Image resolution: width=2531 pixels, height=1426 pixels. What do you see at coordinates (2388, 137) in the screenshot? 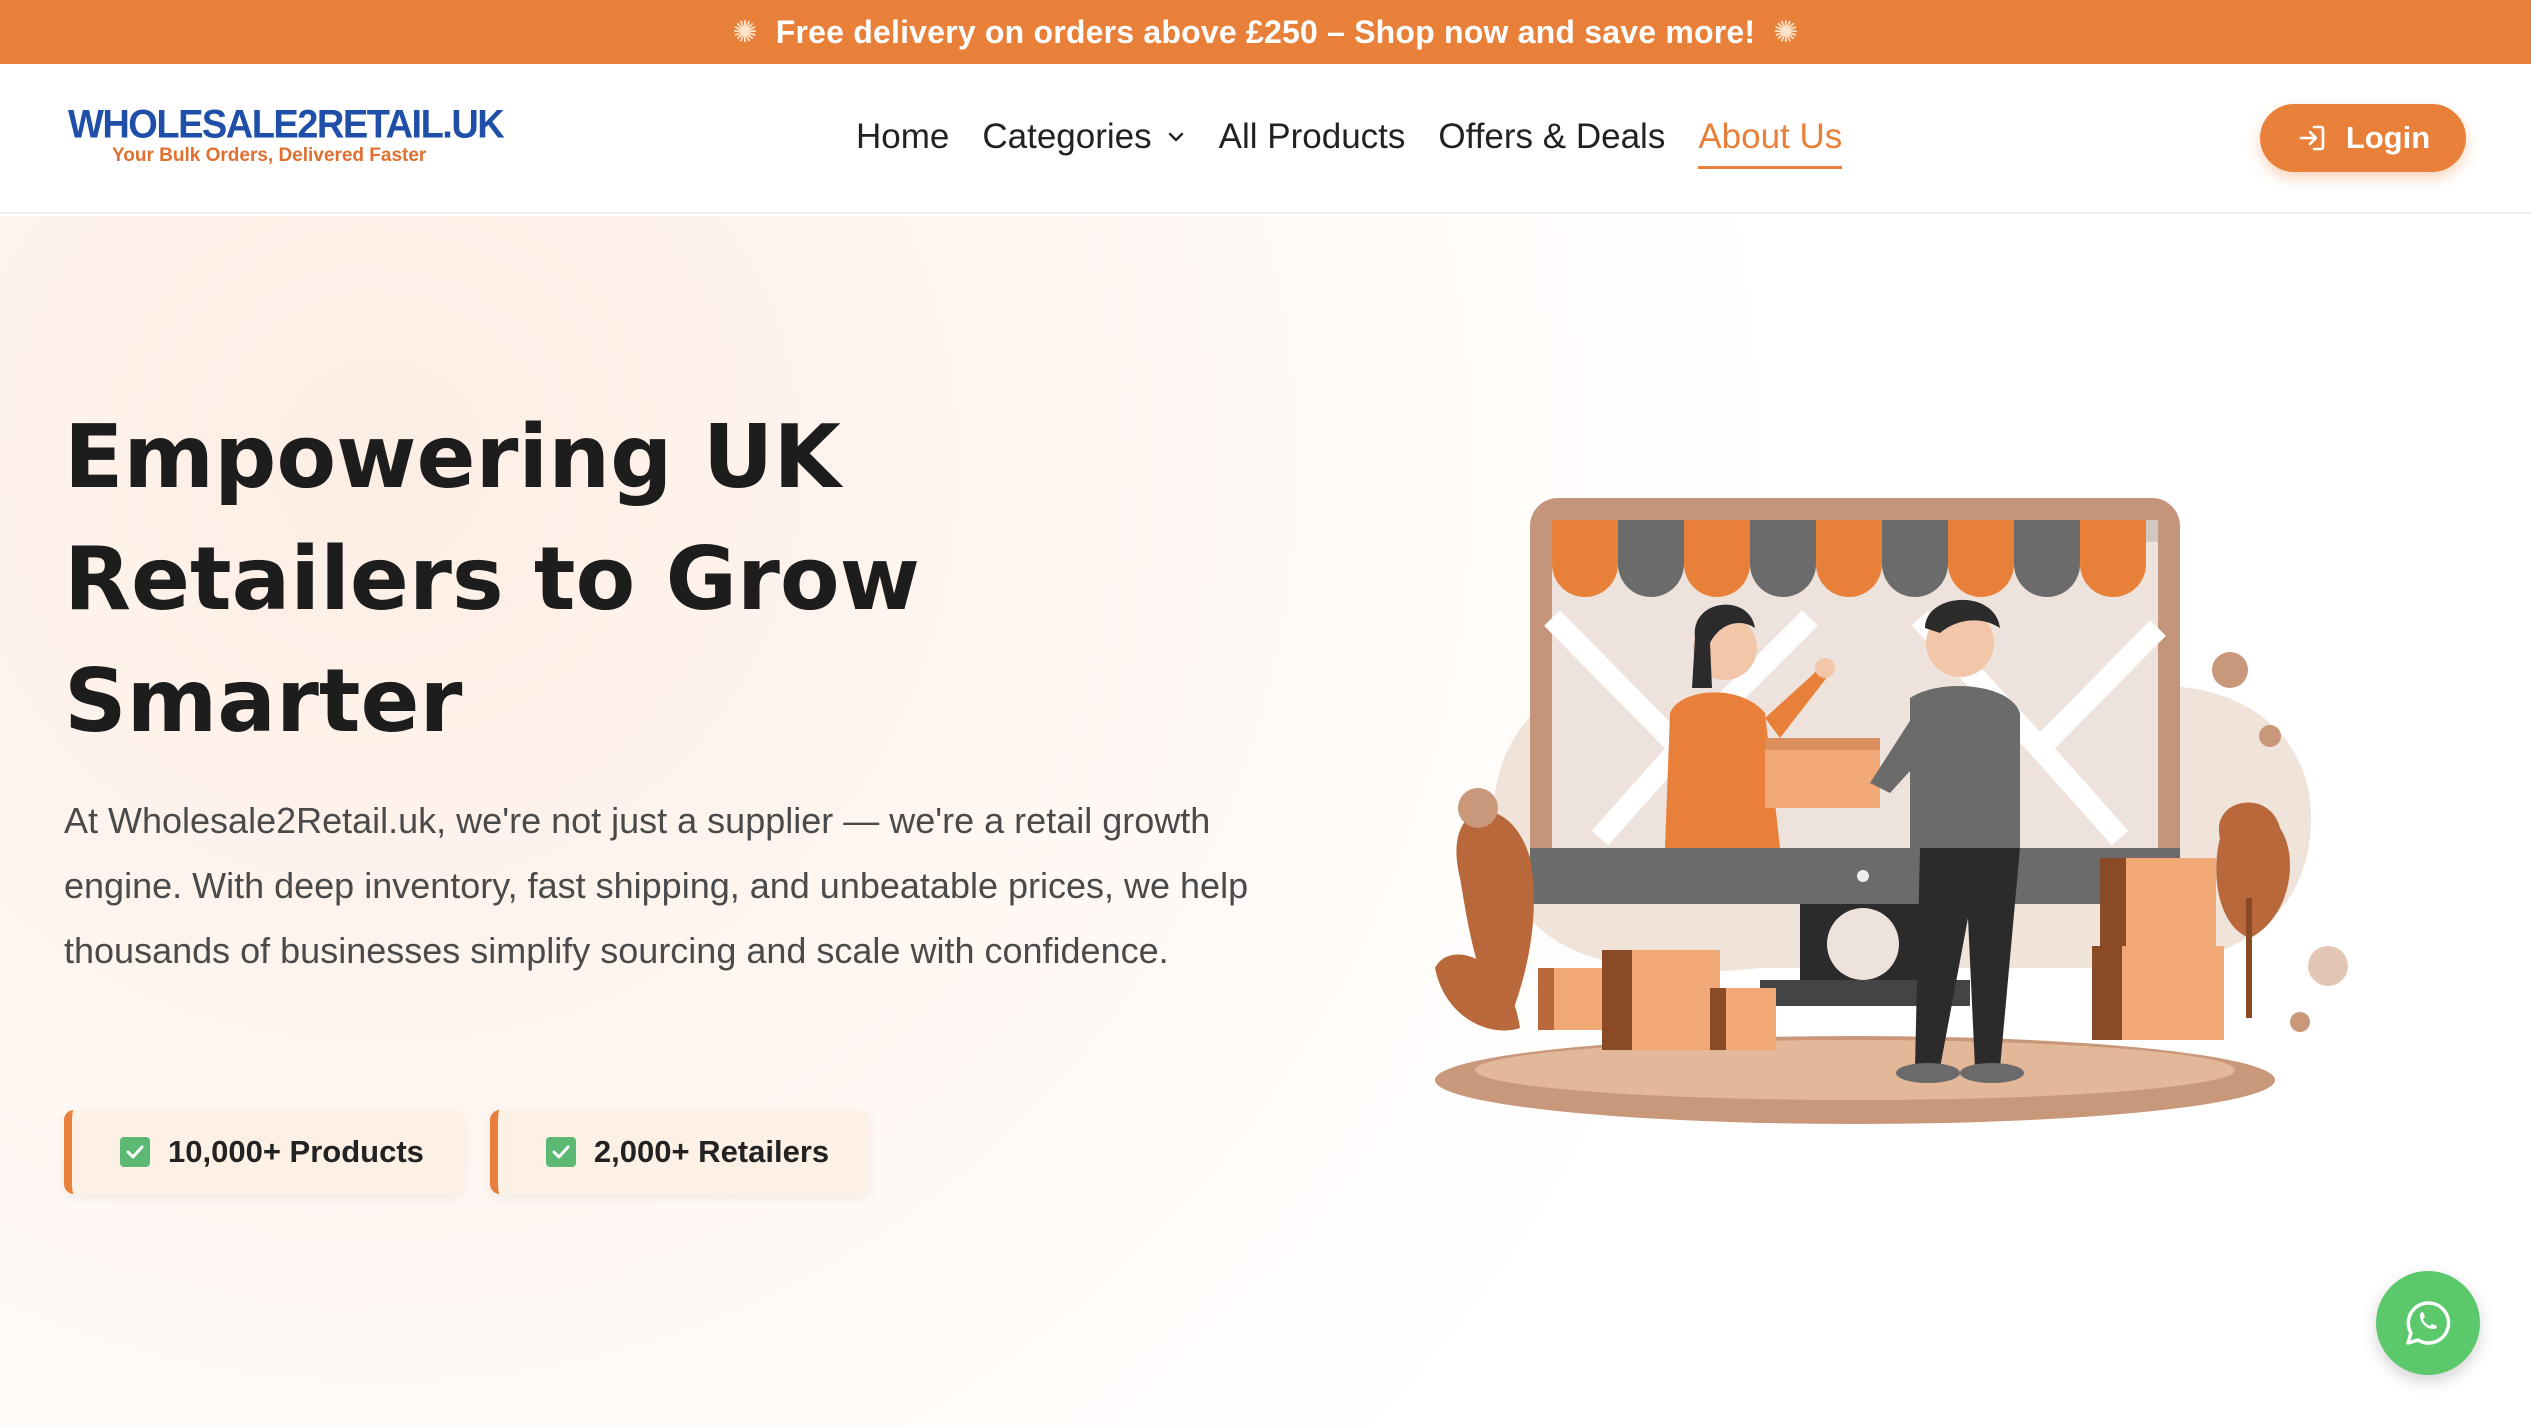
I see `login-label: Login` at bounding box center [2388, 137].